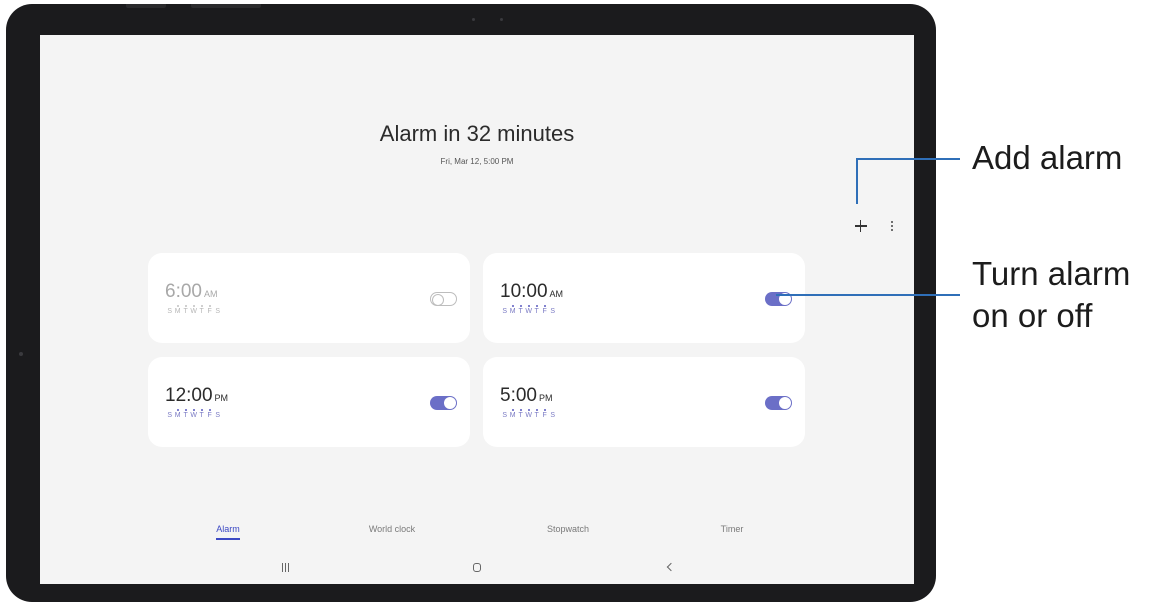  What do you see at coordinates (532, 291) in the screenshot?
I see `alarm-time: 10:00 AM` at bounding box center [532, 291].